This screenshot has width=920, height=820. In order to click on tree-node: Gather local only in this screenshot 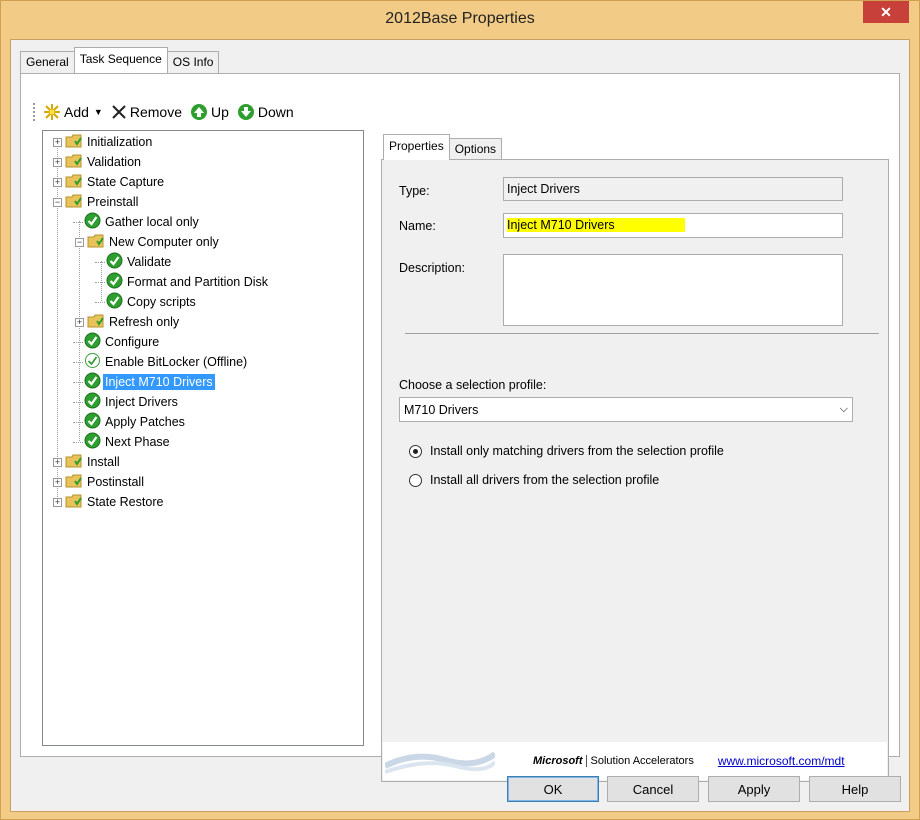, I will do `click(137, 222)`.